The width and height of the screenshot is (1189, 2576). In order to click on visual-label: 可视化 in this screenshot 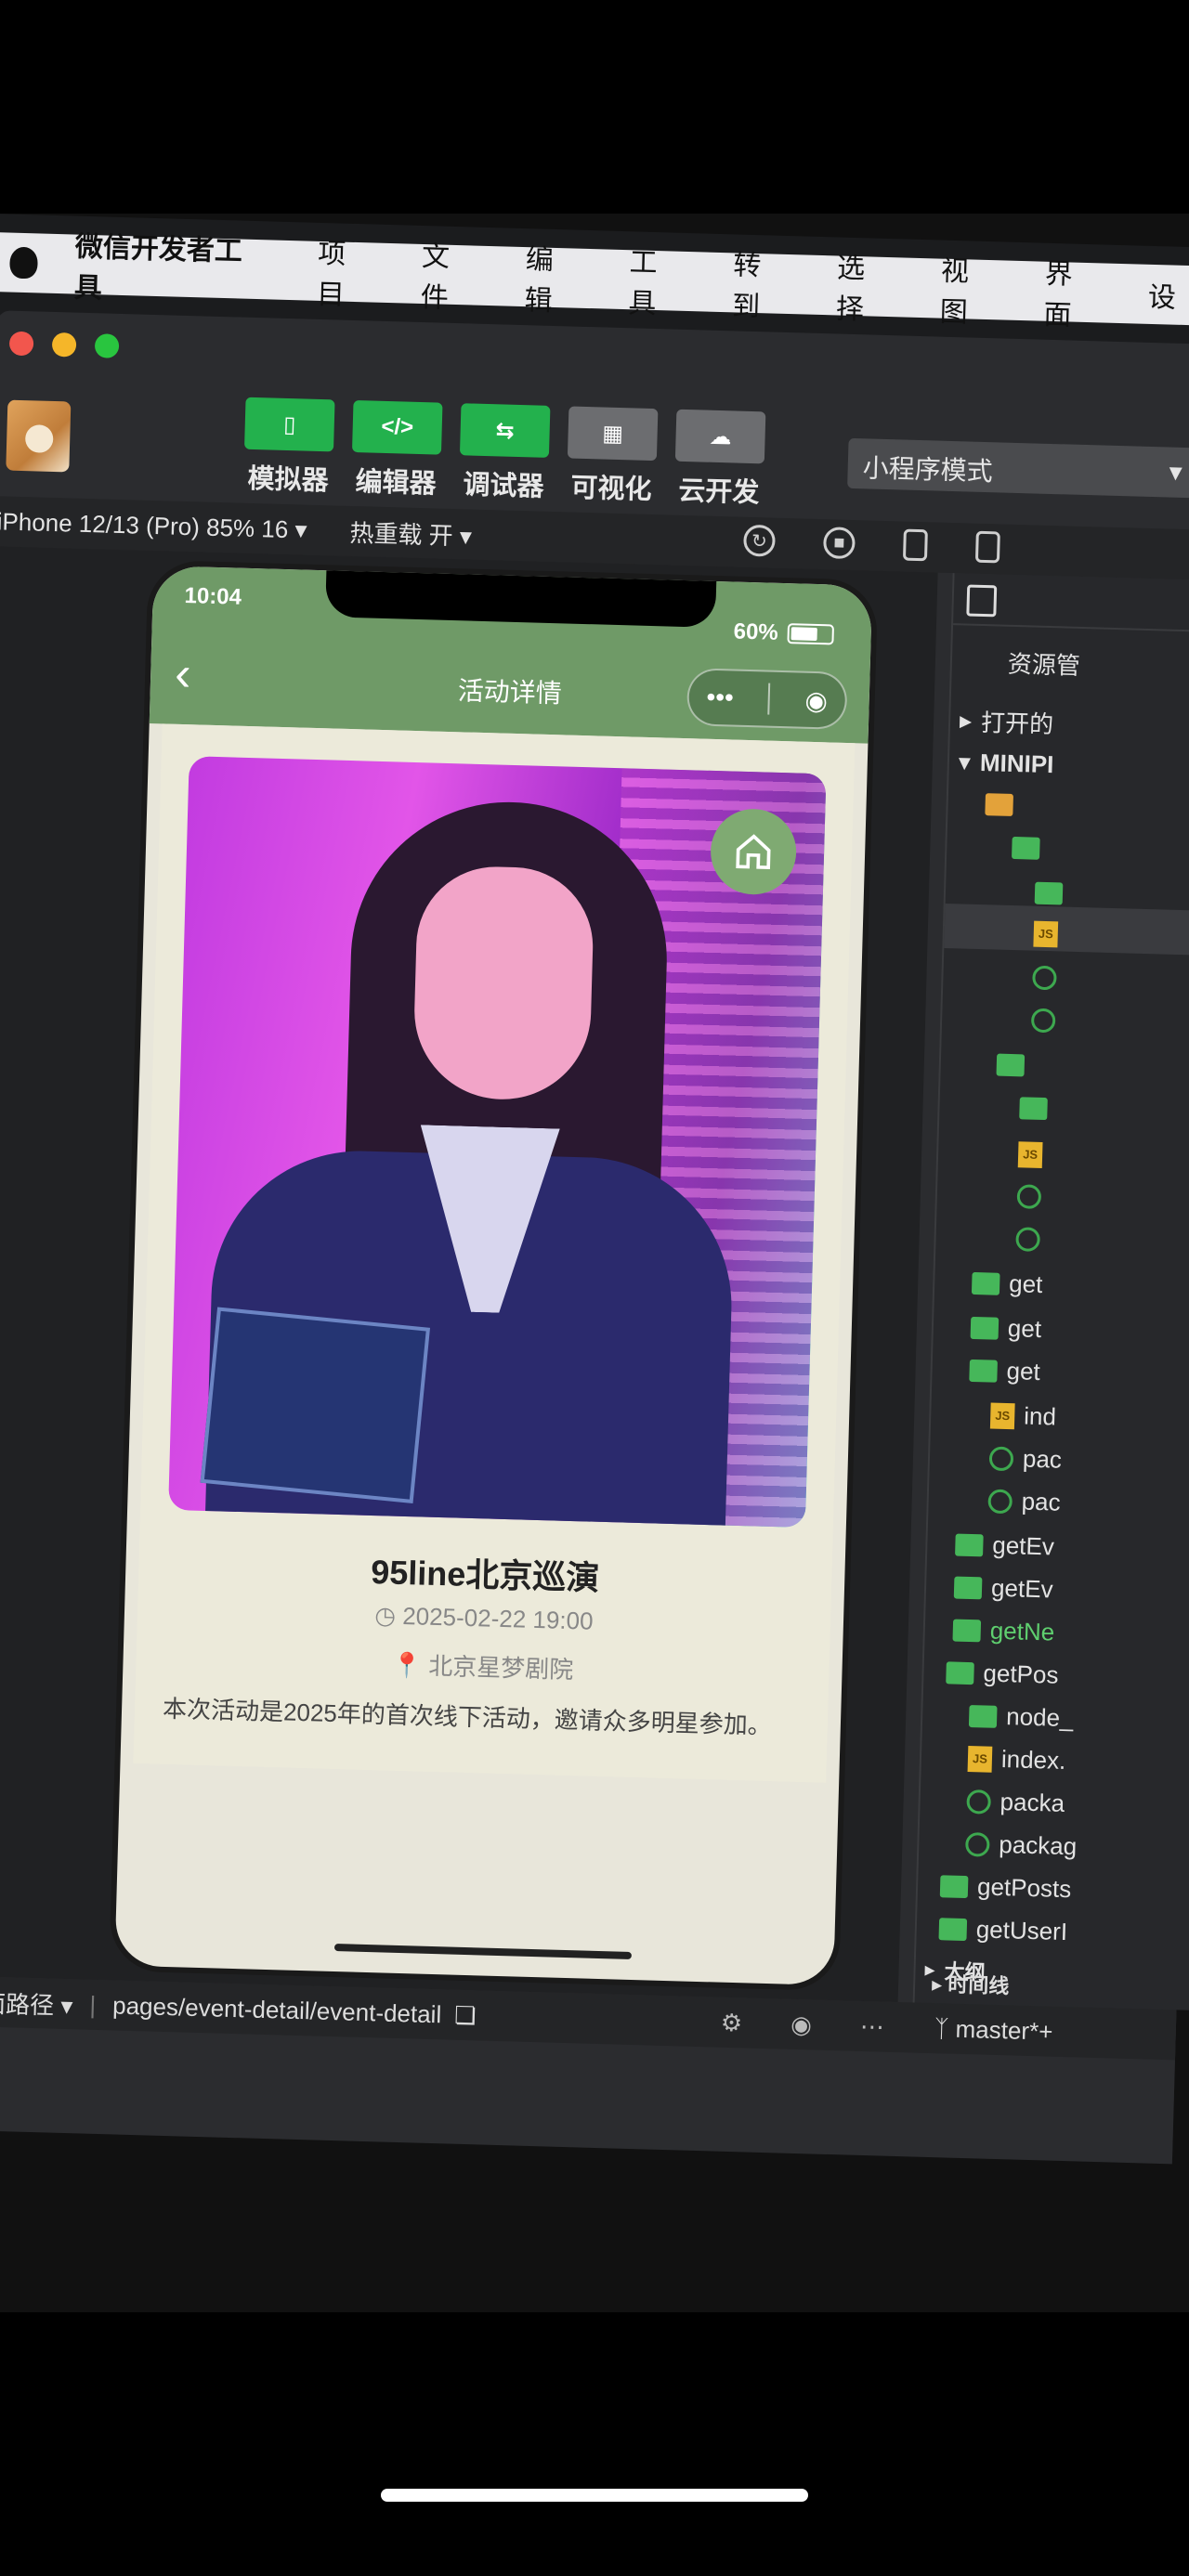, I will do `click(611, 489)`.